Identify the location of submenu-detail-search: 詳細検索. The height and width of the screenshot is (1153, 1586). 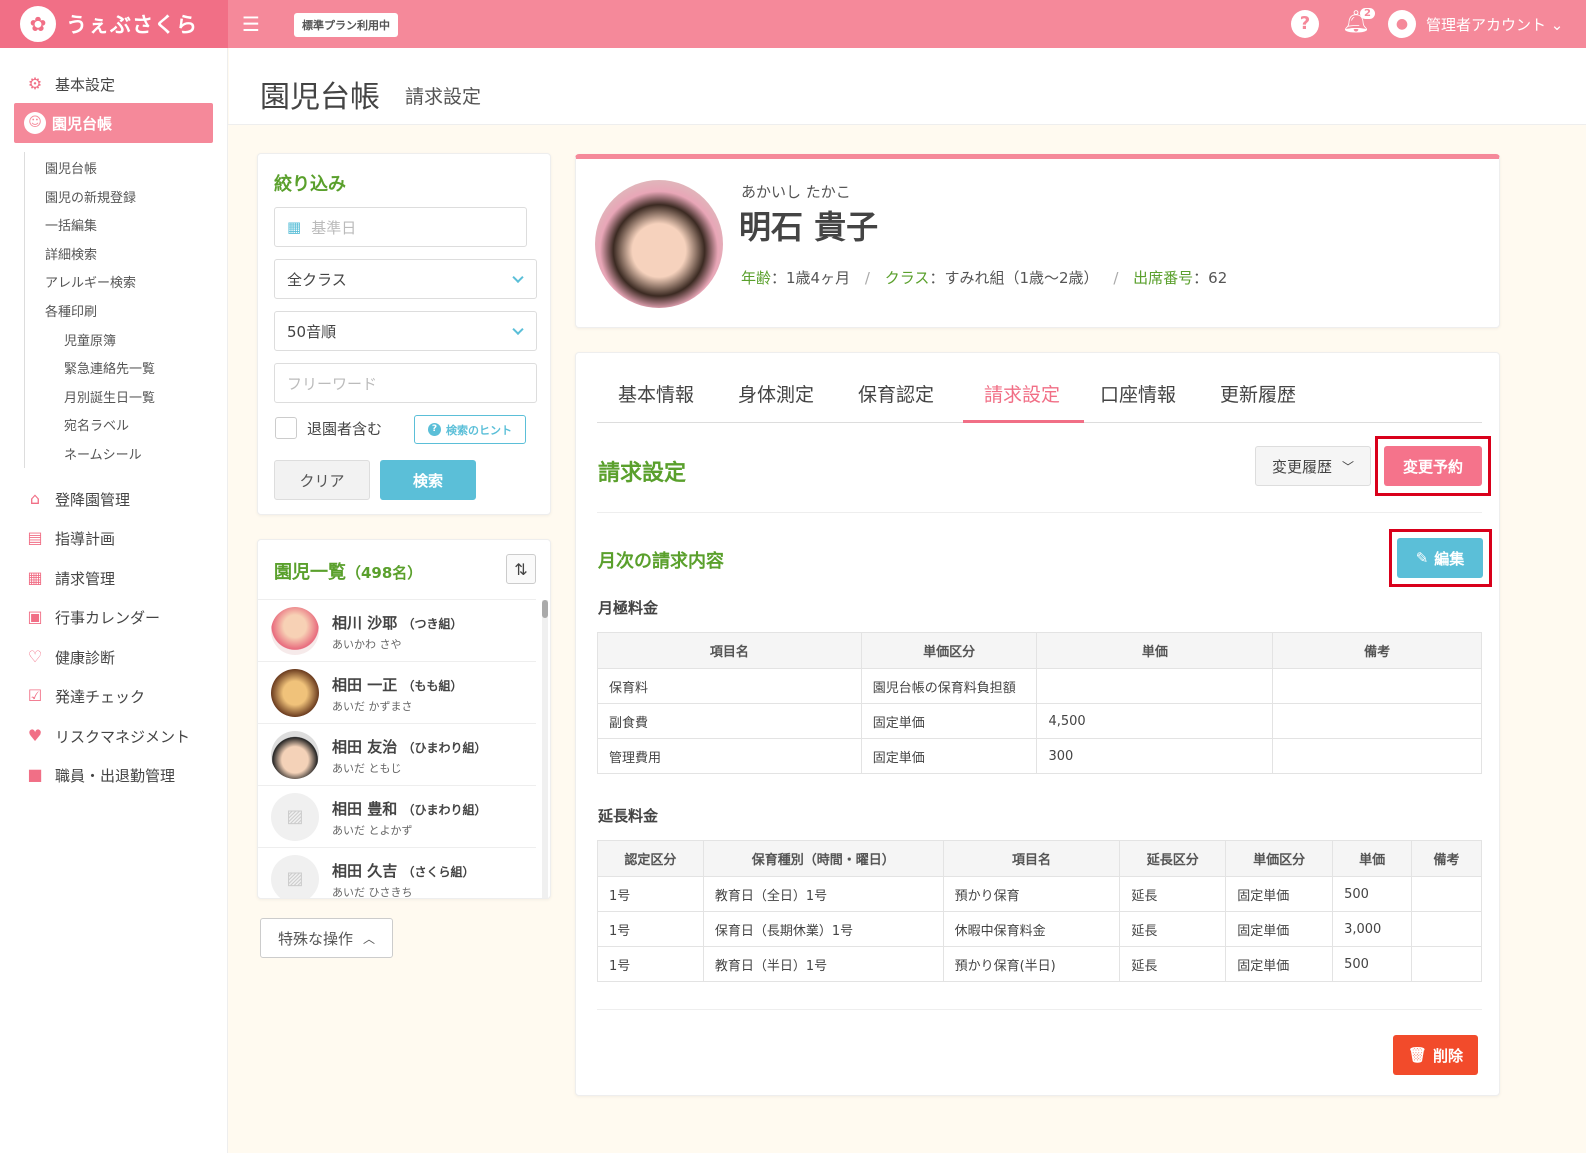
(71, 253).